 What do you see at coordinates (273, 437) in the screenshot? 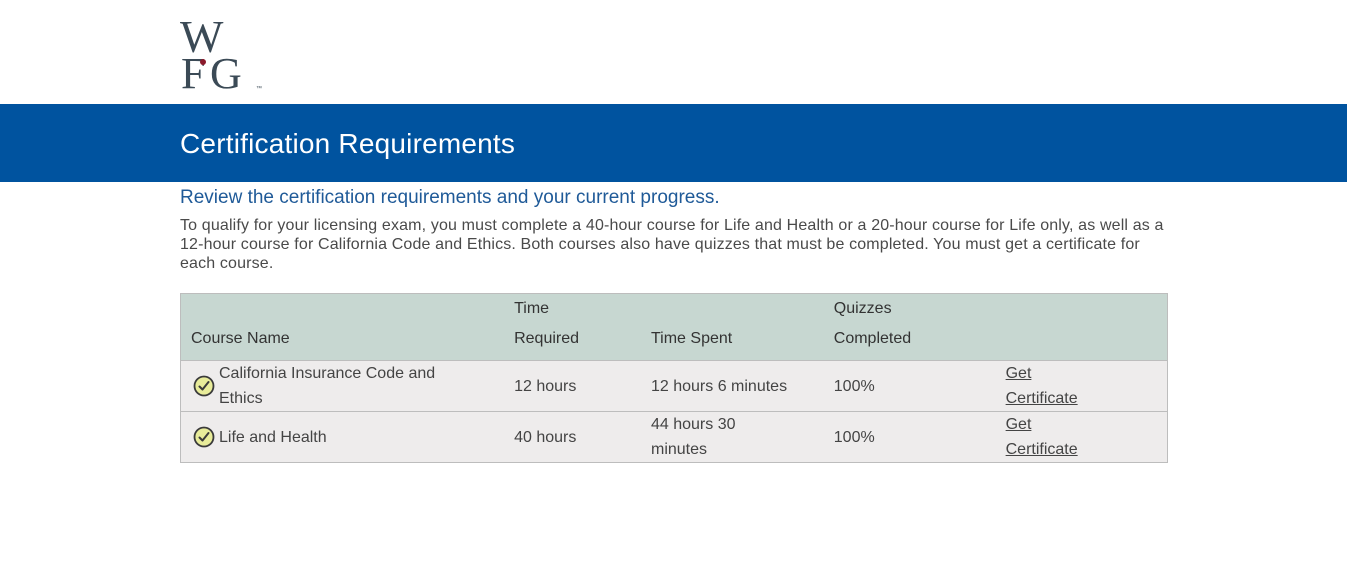
I see `course-name: Life and Health` at bounding box center [273, 437].